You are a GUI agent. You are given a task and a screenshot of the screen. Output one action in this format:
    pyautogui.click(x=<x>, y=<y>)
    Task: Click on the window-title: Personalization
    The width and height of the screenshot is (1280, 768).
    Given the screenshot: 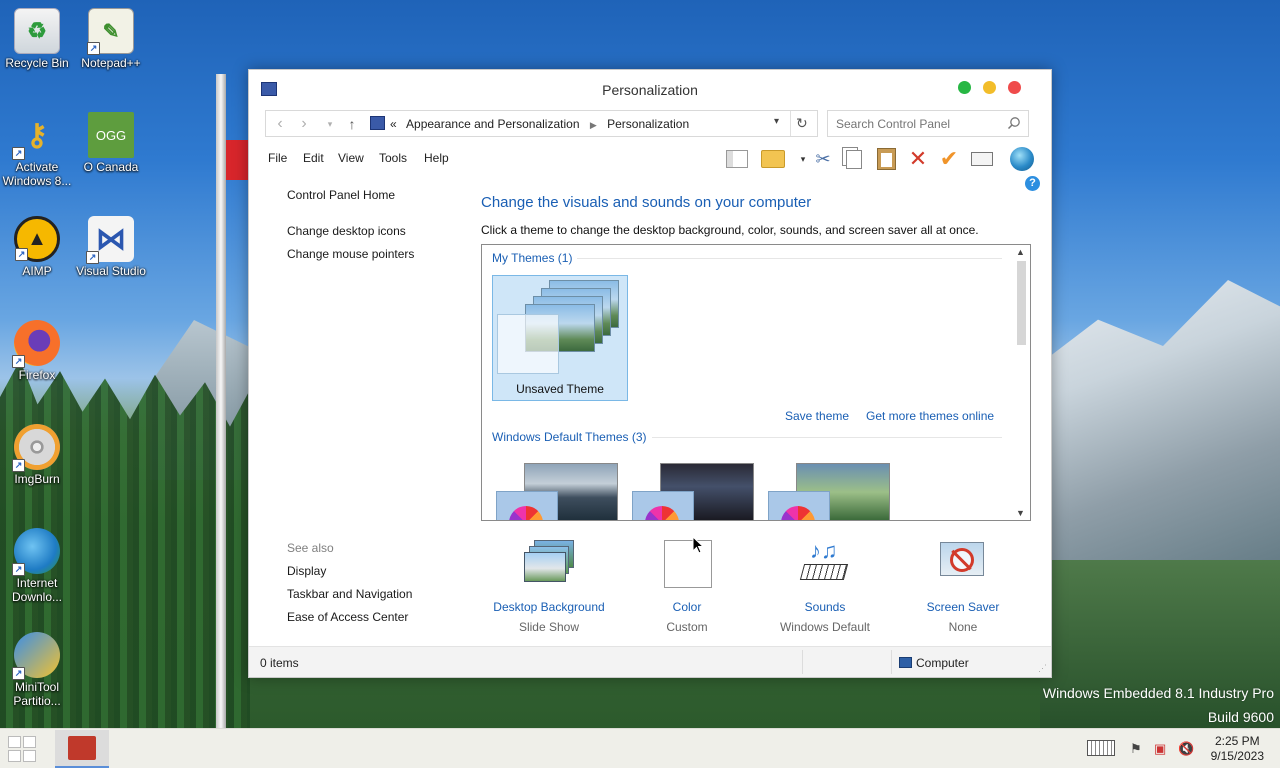 What is the action you would take?
    pyautogui.click(x=650, y=90)
    